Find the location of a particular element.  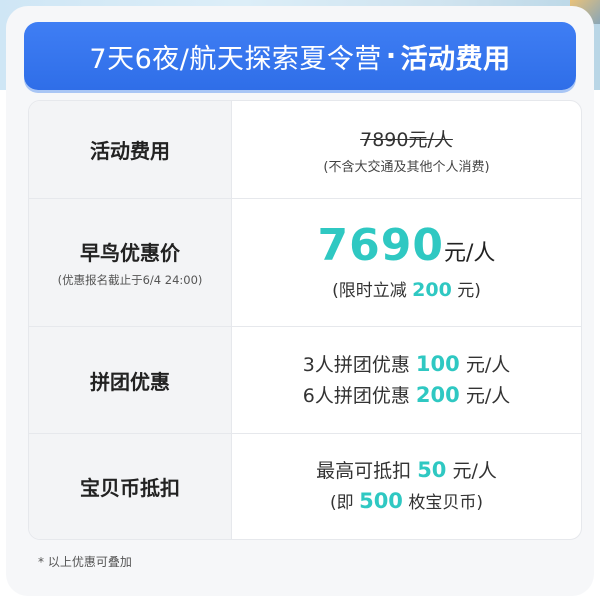

group-amount: 200 is located at coordinates (437, 395).